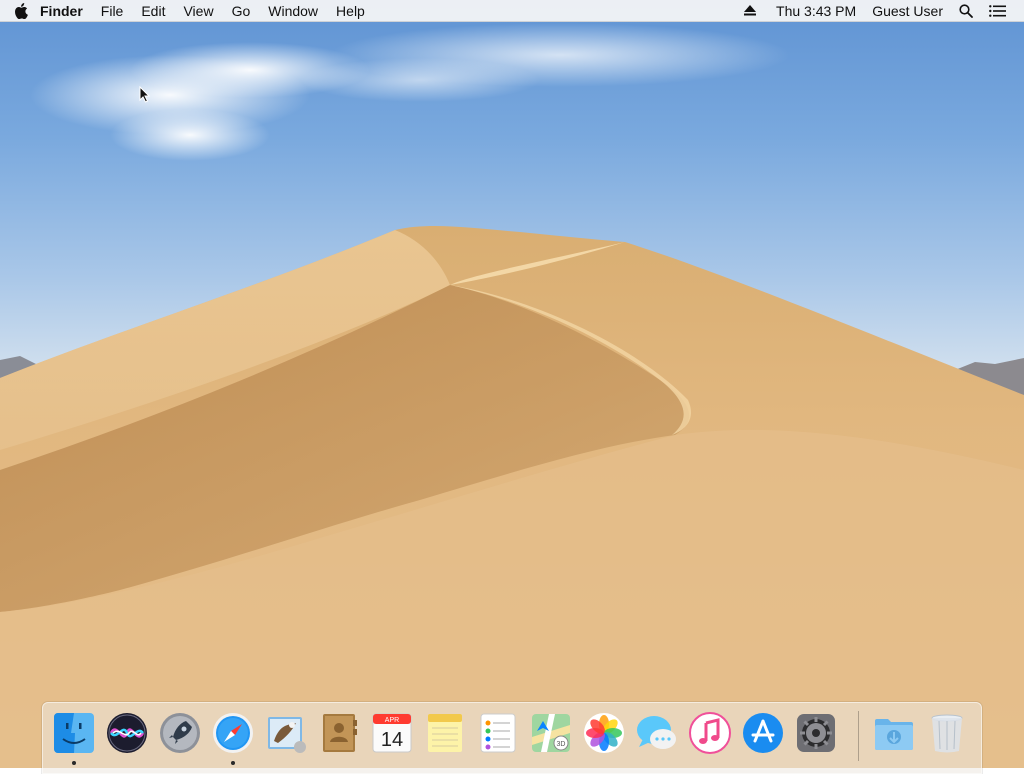 This screenshot has width=1024, height=774. What do you see at coordinates (392, 720) in the screenshot?
I see `calendar-month: APR` at bounding box center [392, 720].